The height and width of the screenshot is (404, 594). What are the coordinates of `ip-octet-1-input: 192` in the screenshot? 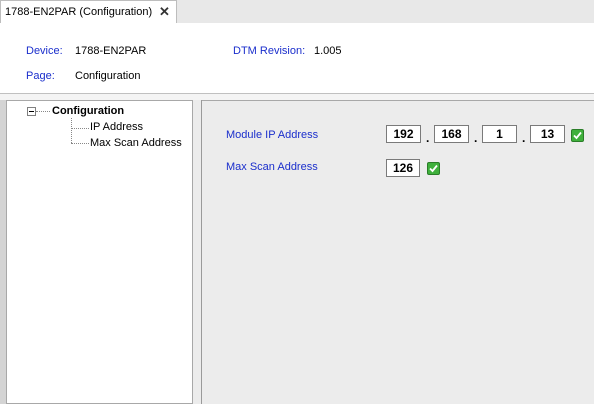 It's located at (403, 134).